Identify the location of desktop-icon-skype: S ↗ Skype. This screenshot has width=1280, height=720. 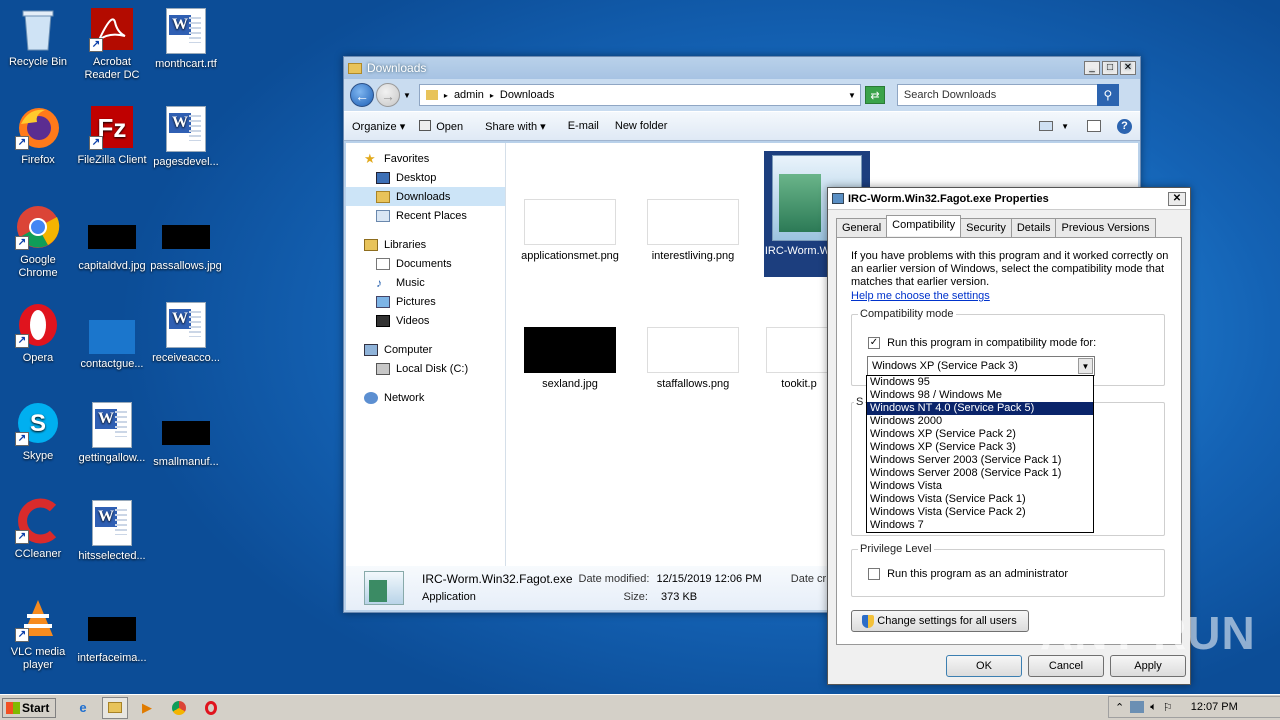
(38, 431).